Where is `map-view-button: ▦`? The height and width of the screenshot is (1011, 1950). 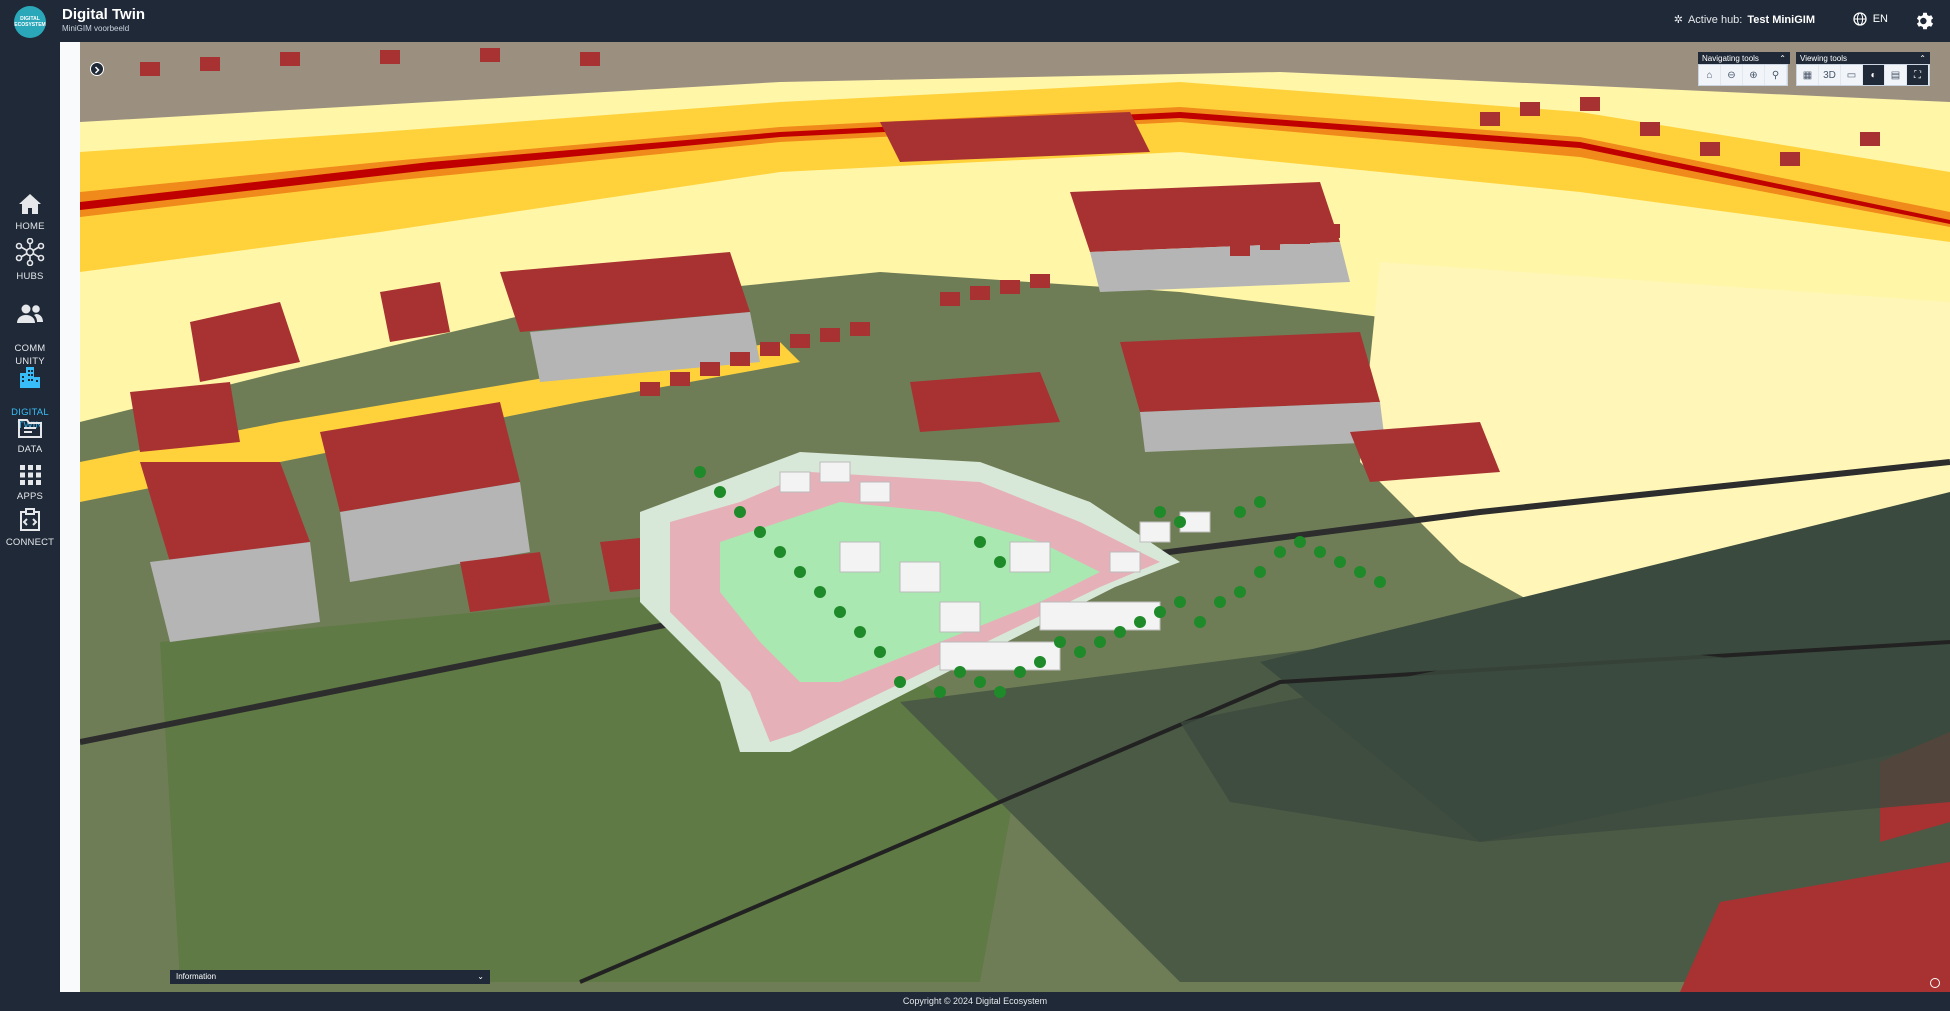 map-view-button: ▦ is located at coordinates (1808, 75).